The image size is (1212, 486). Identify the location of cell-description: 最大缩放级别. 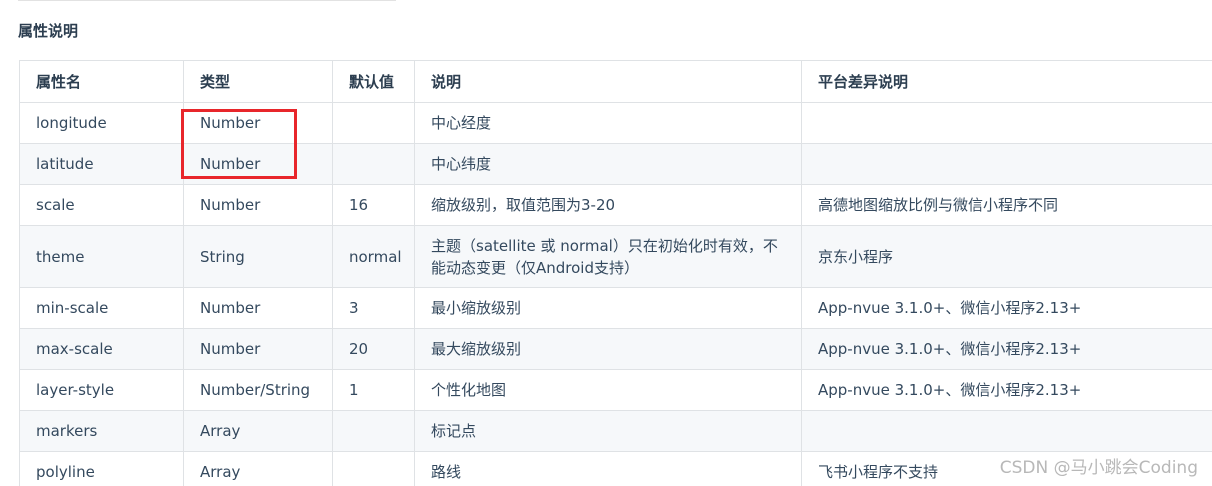
(608, 349).